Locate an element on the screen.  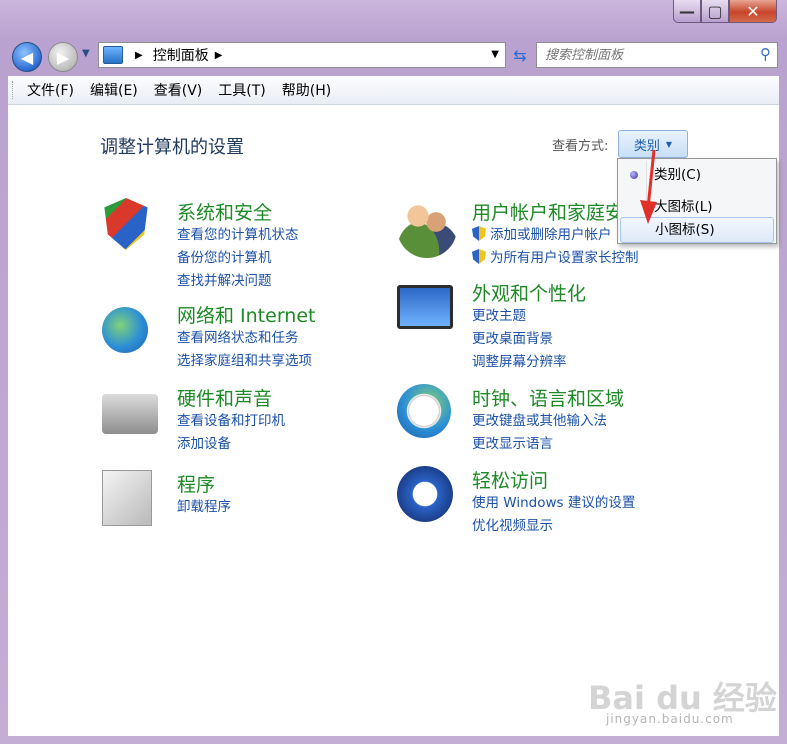
category-link: 备份您的计算机 is located at coordinates (238, 258).